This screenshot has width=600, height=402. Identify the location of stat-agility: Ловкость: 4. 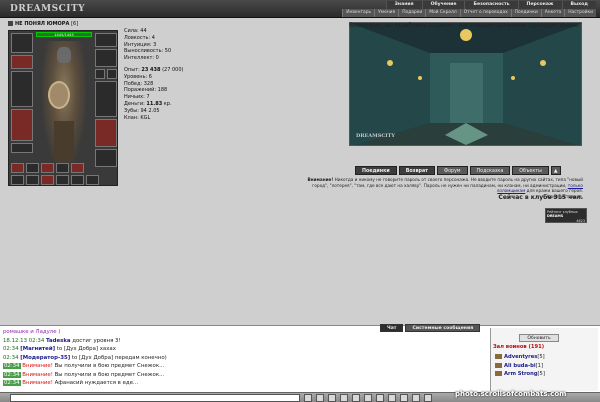
(139, 37).